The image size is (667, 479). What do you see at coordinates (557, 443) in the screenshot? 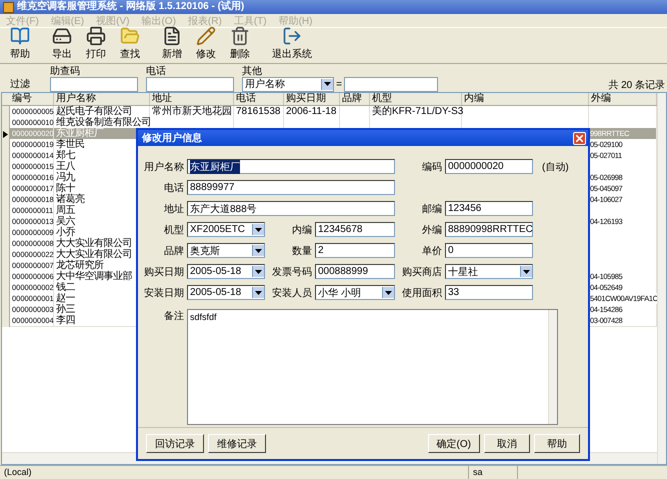
I see `dialog-button: 帮助` at bounding box center [557, 443].